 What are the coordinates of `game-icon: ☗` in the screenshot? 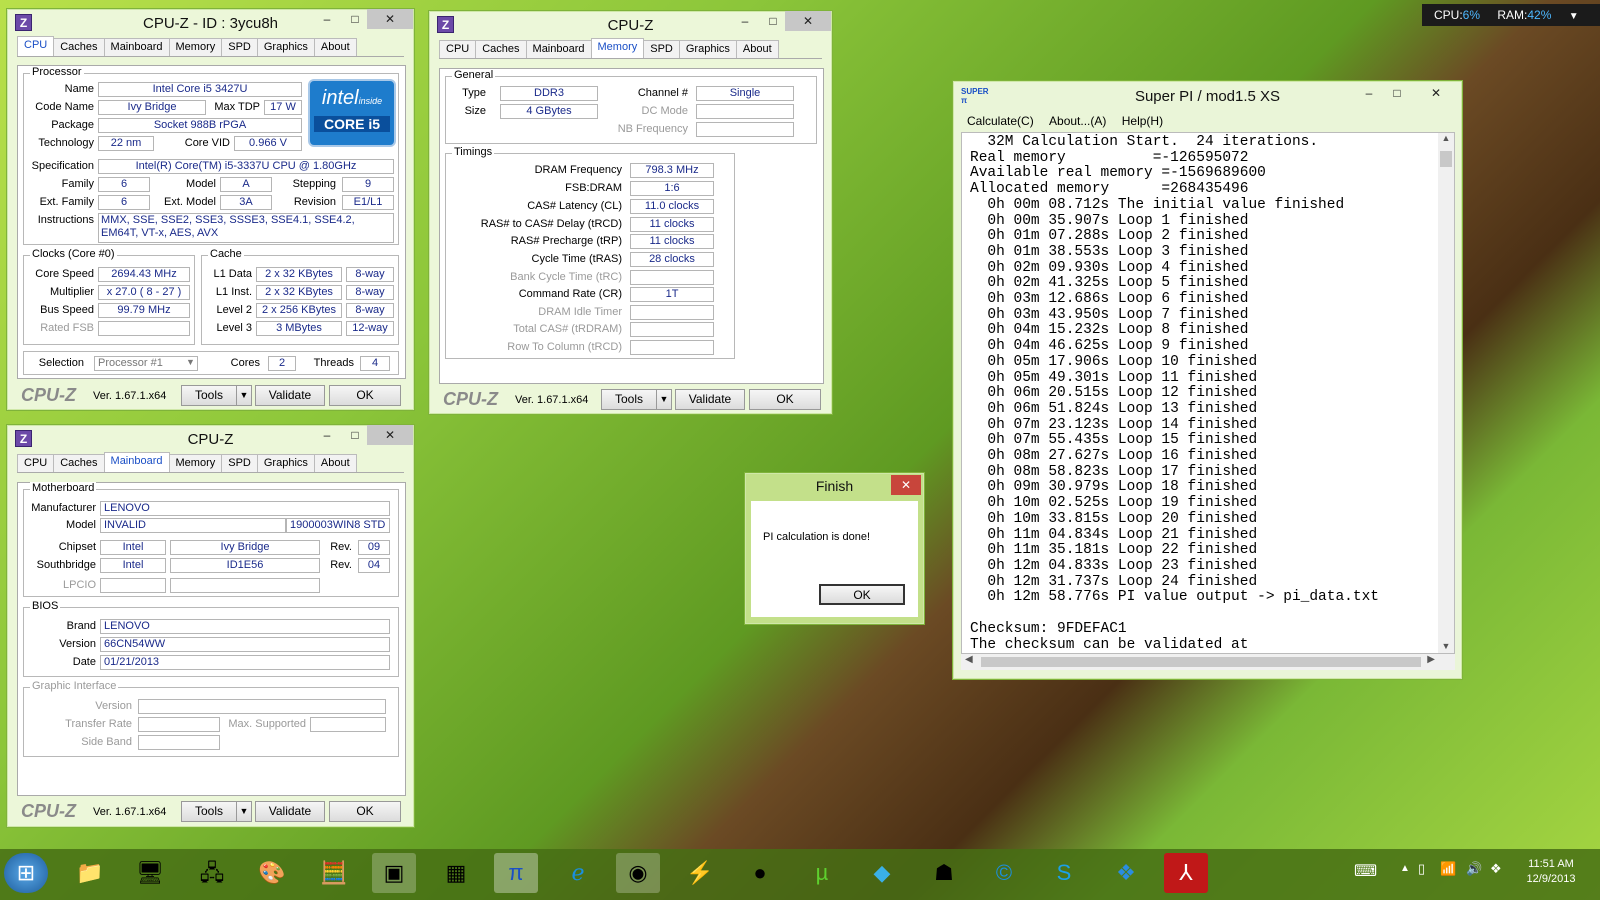 It's located at (944, 873).